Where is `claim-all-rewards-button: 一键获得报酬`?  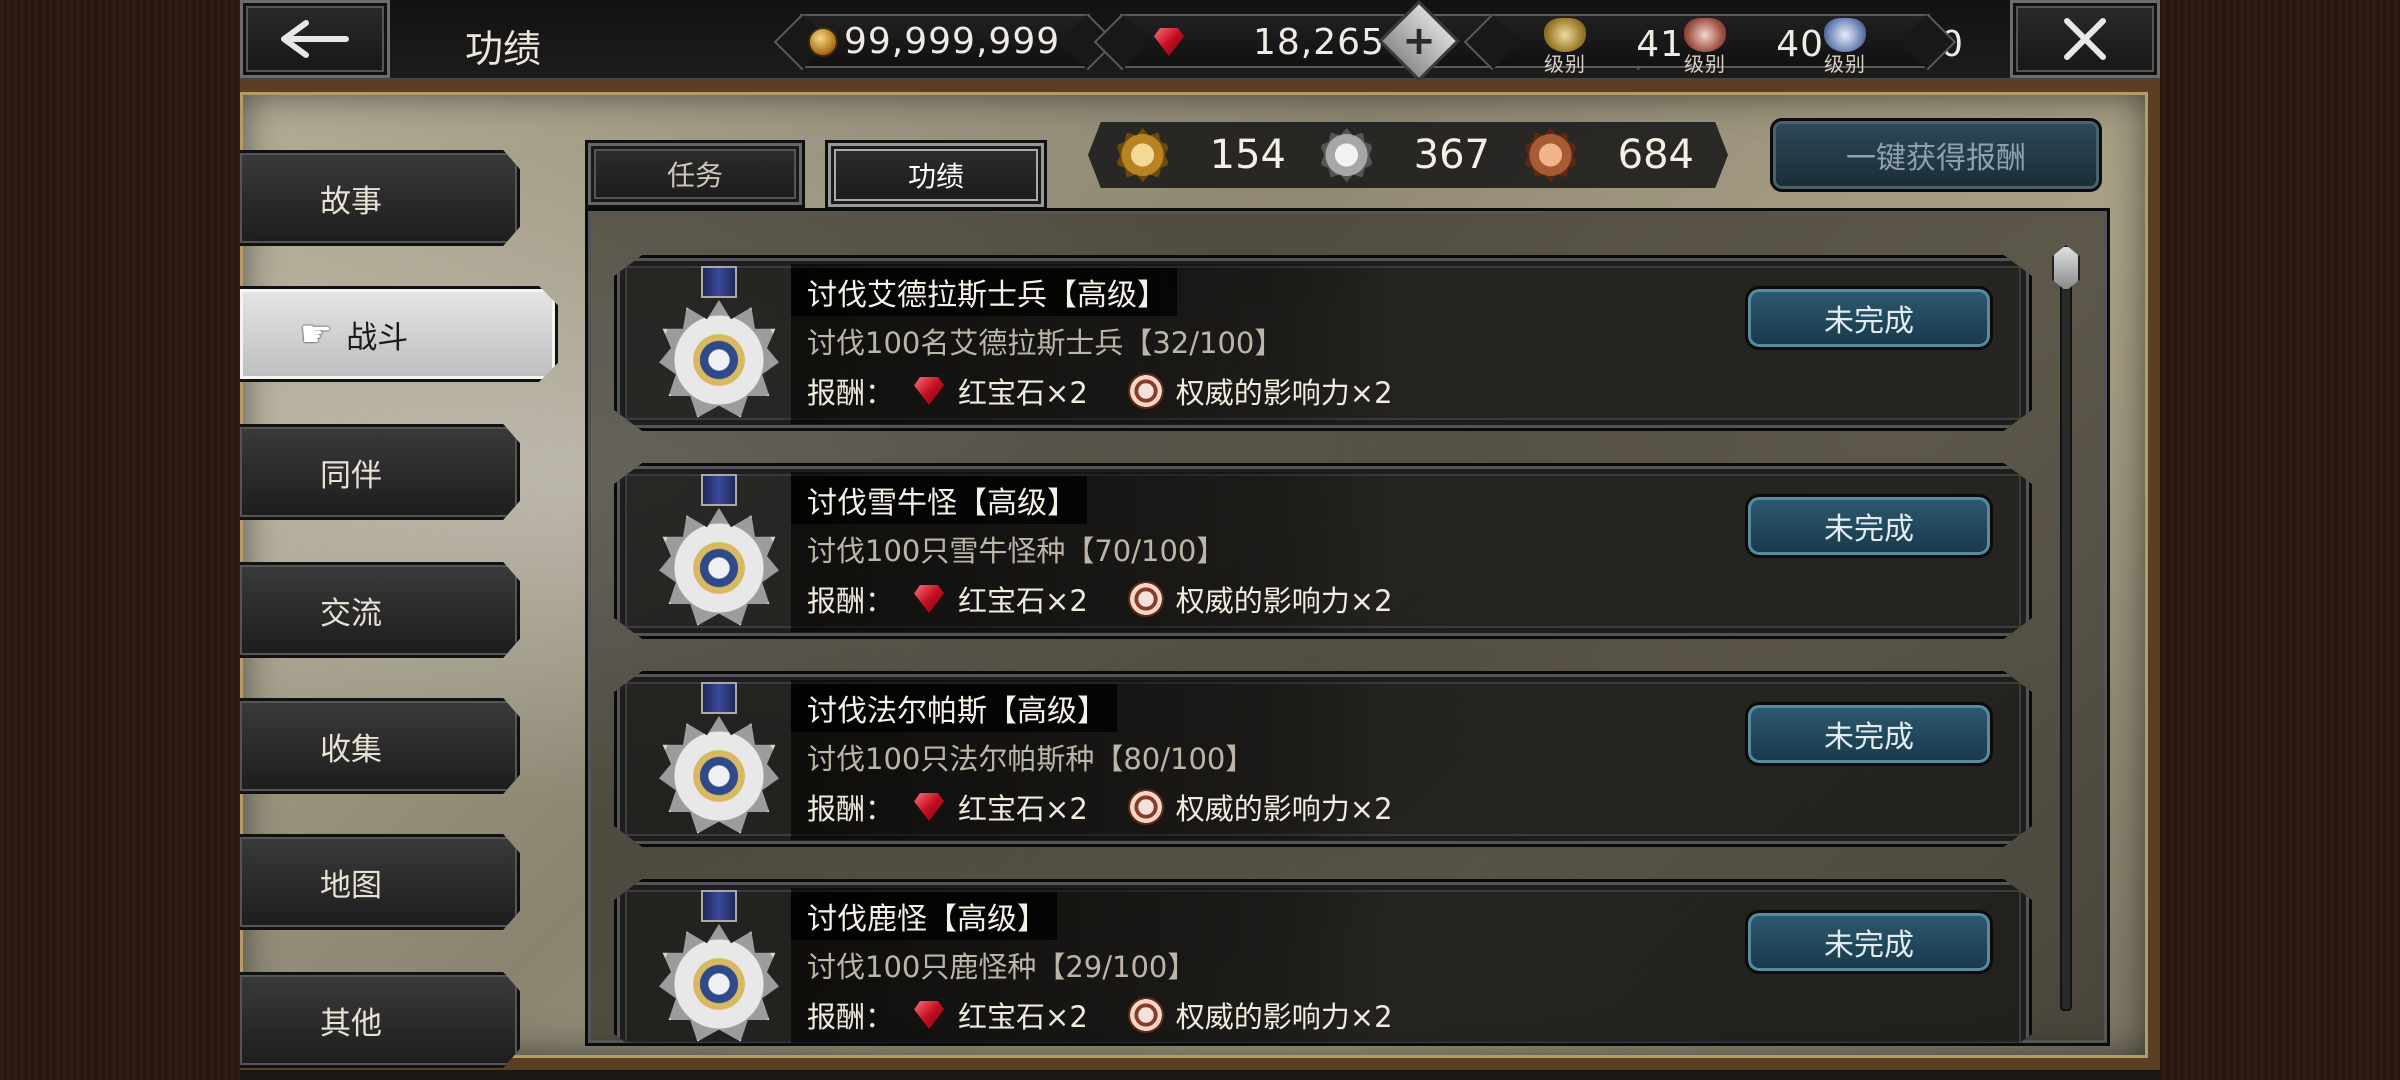
claim-all-rewards-button: 一键获得报酬 is located at coordinates (1936, 155).